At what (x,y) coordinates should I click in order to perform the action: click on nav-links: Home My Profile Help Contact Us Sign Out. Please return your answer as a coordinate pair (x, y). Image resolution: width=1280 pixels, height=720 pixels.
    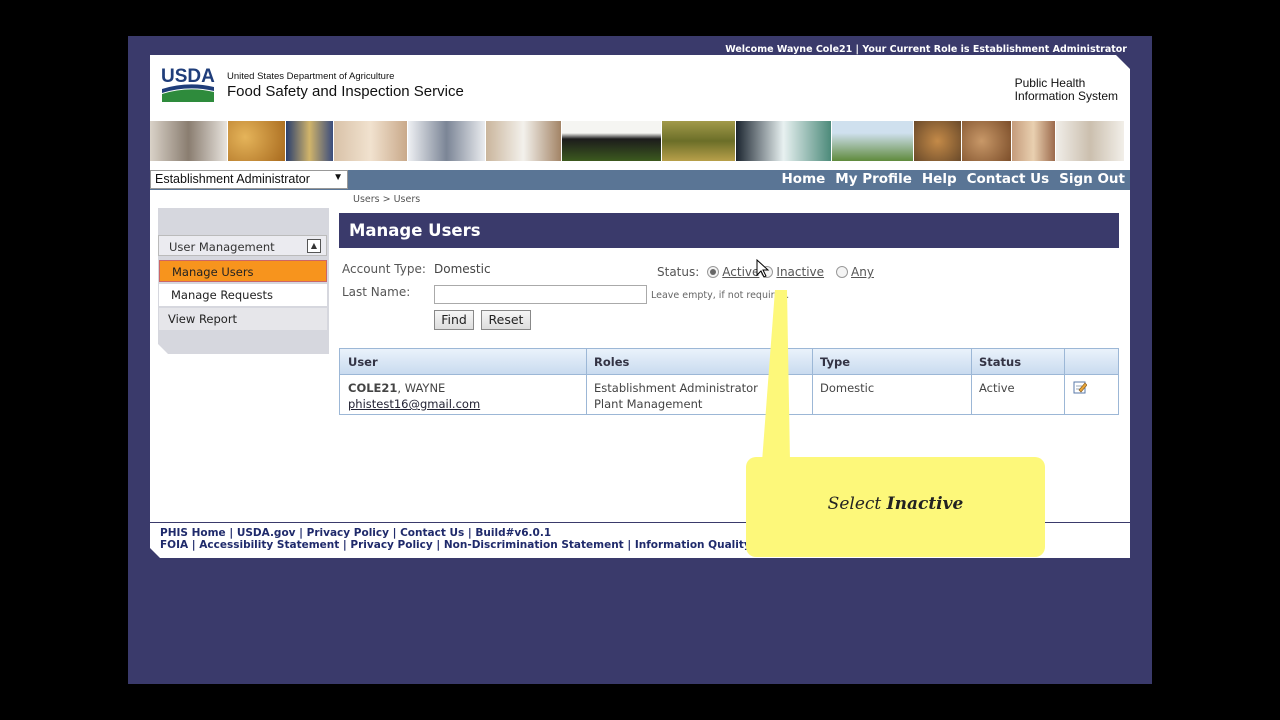
    Looking at the image, I should click on (954, 179).